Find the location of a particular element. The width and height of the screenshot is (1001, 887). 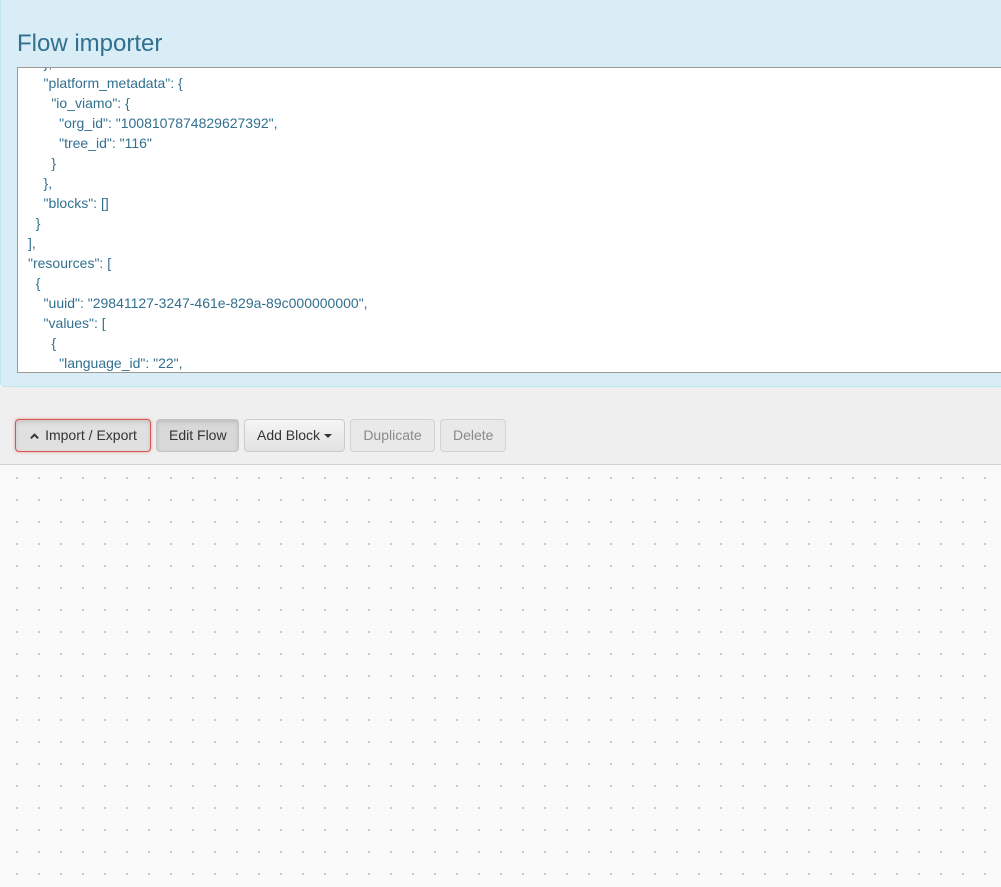

json-line: ], is located at coordinates (32, 243).